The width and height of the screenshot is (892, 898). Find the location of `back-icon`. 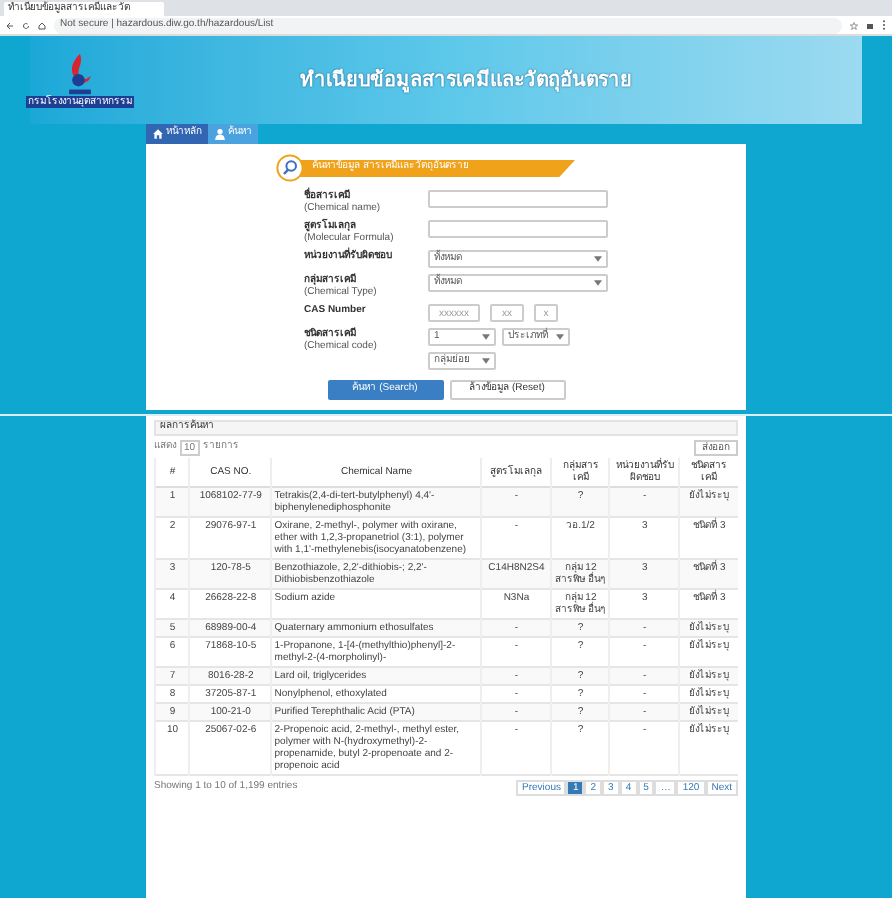

back-icon is located at coordinates (10, 25).